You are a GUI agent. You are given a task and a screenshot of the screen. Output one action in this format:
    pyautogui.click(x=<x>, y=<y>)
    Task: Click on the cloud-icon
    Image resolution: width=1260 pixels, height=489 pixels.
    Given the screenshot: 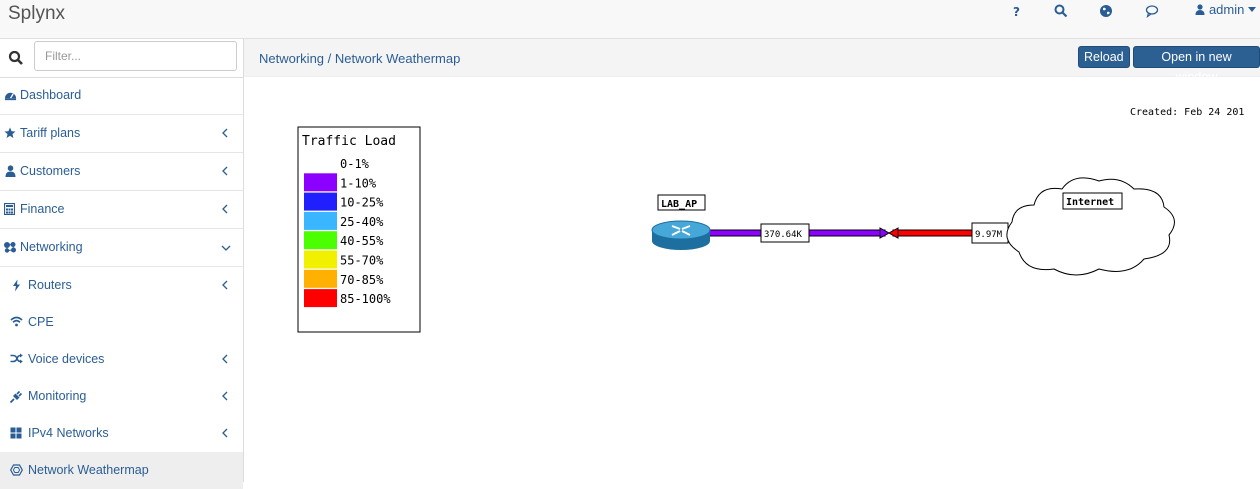 What is the action you would take?
    pyautogui.click(x=1090, y=226)
    